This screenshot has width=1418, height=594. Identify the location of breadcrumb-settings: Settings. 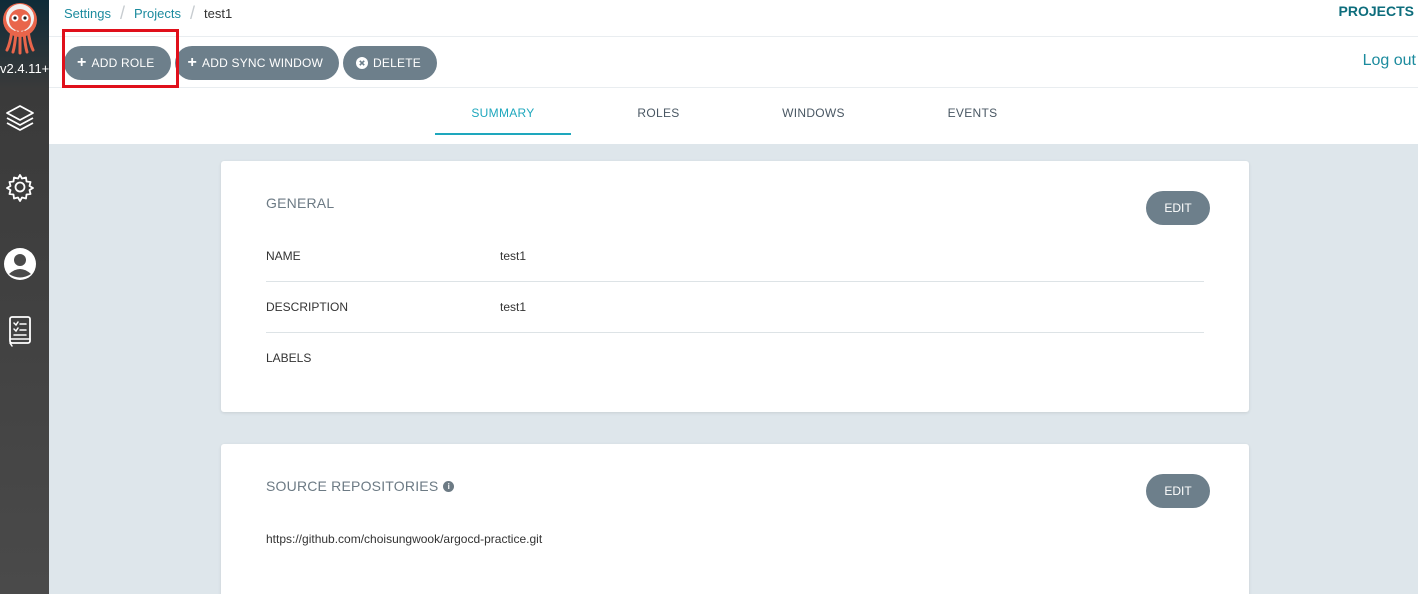
(87, 13).